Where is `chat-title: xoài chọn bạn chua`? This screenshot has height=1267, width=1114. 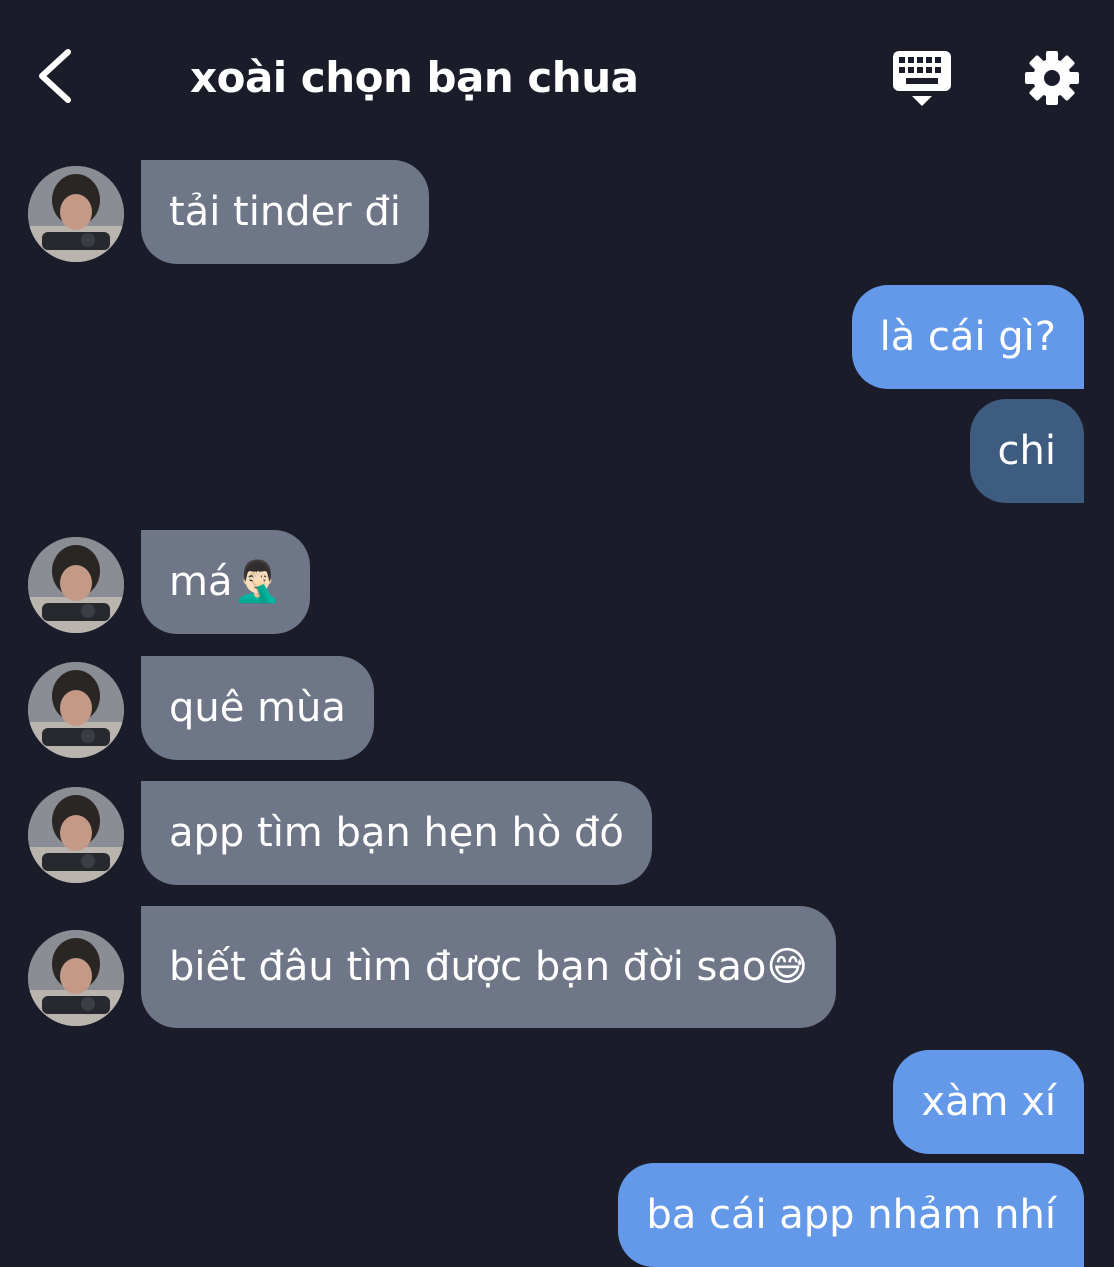 chat-title: xoài chọn bạn chua is located at coordinates (414, 77).